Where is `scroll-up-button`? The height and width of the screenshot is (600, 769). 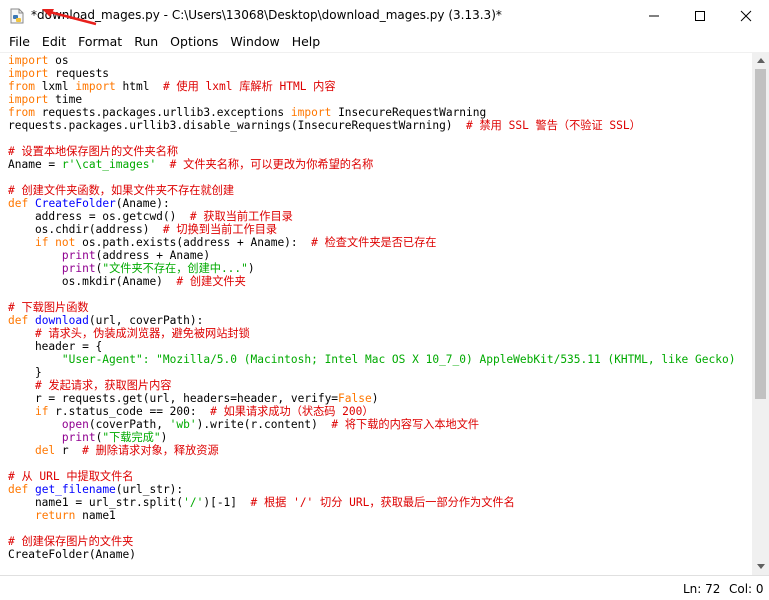 scroll-up-button is located at coordinates (760, 60).